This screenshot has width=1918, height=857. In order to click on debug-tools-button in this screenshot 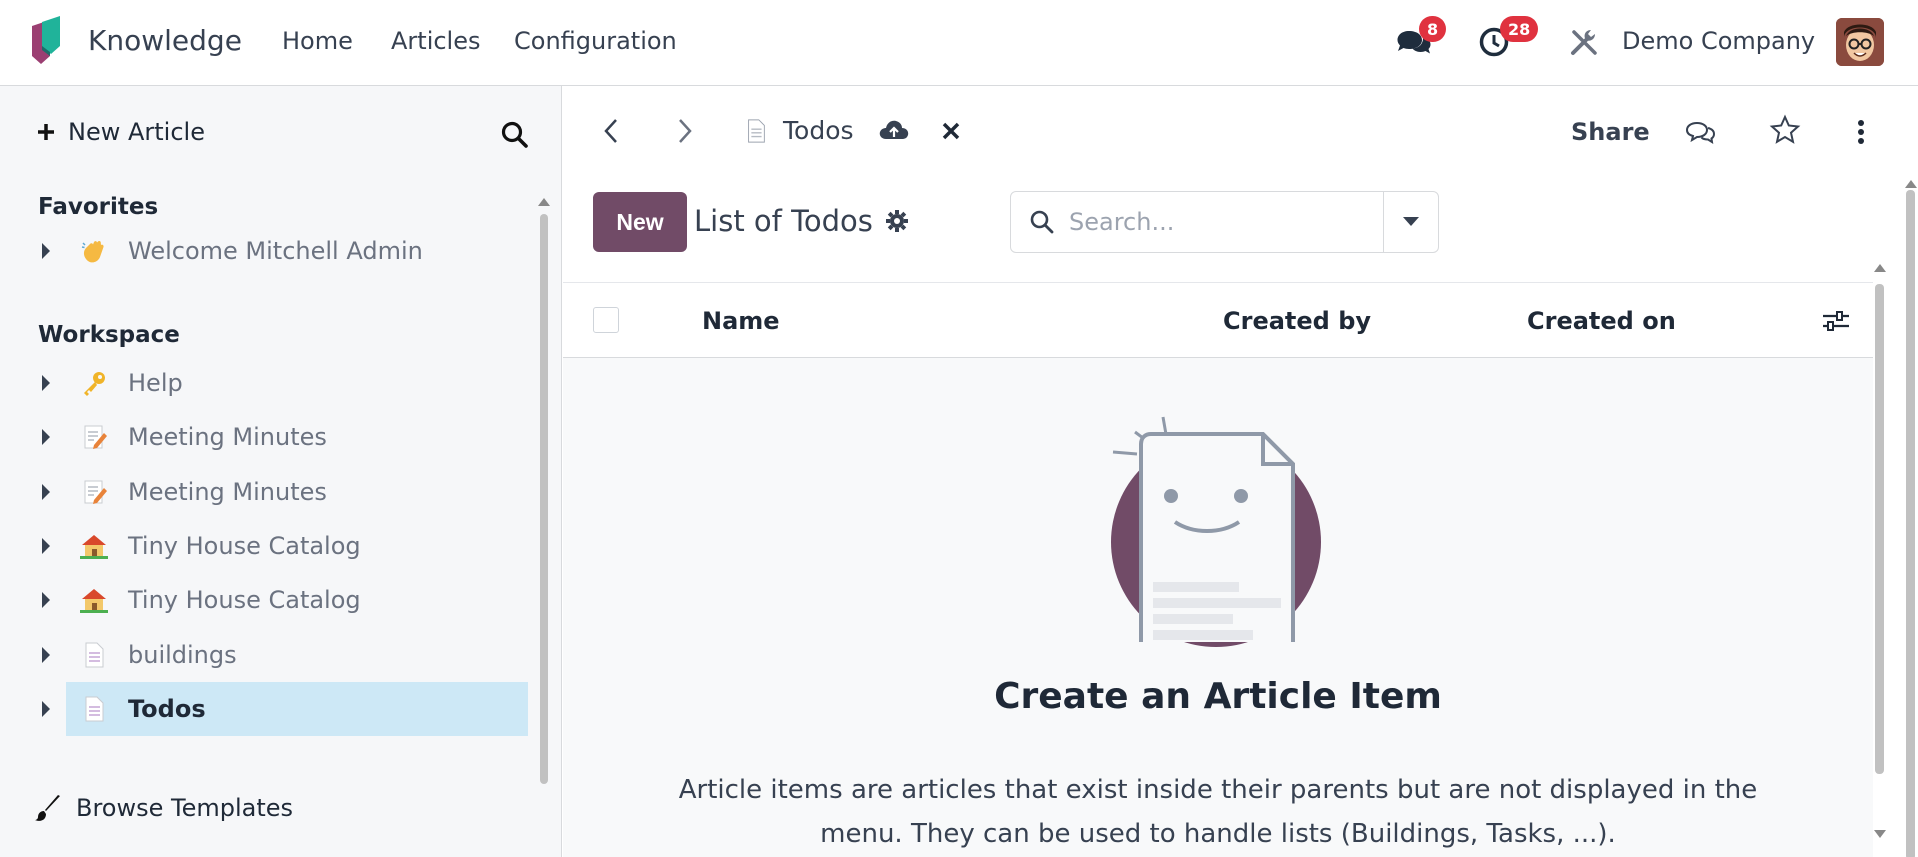, I will do `click(1584, 42)`.